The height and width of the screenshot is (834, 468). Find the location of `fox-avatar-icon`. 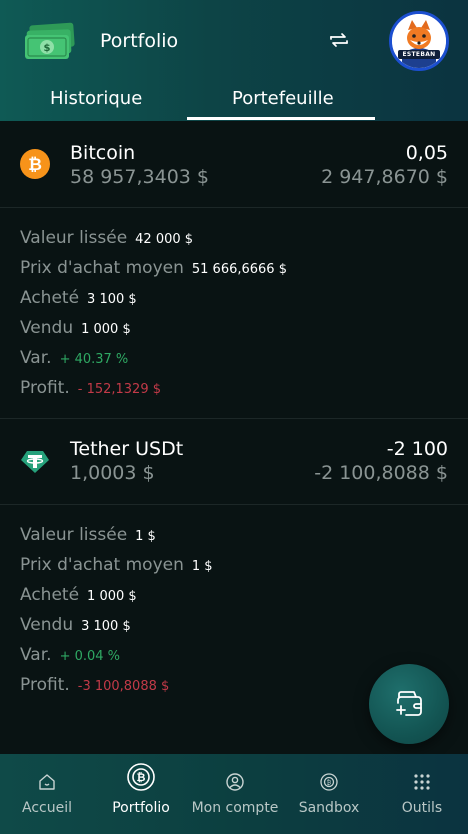

fox-avatar-icon is located at coordinates (419, 41).